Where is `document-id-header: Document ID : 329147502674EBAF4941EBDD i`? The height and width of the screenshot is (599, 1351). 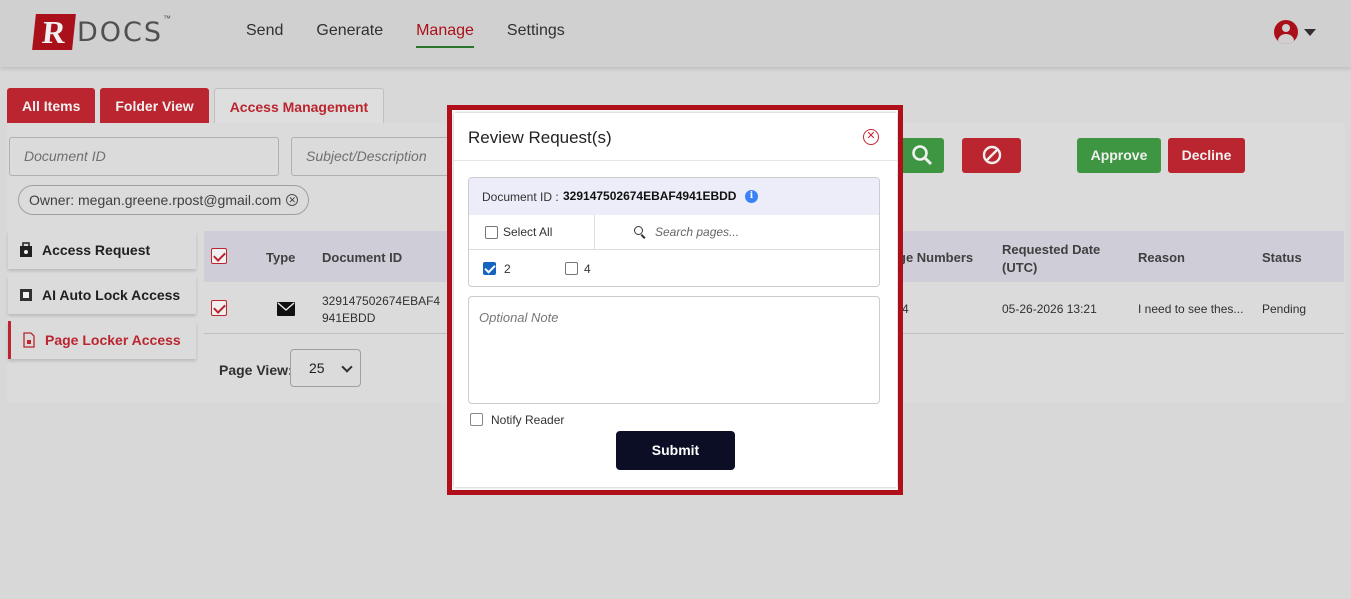 document-id-header: Document ID : 329147502674EBAF4941EBDD i is located at coordinates (674, 196).